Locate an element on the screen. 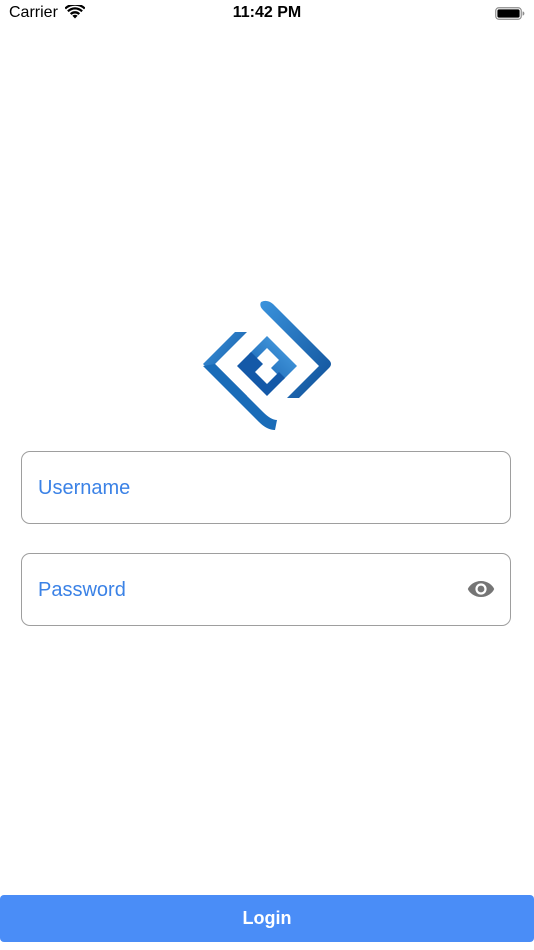  password-field is located at coordinates (266, 590).